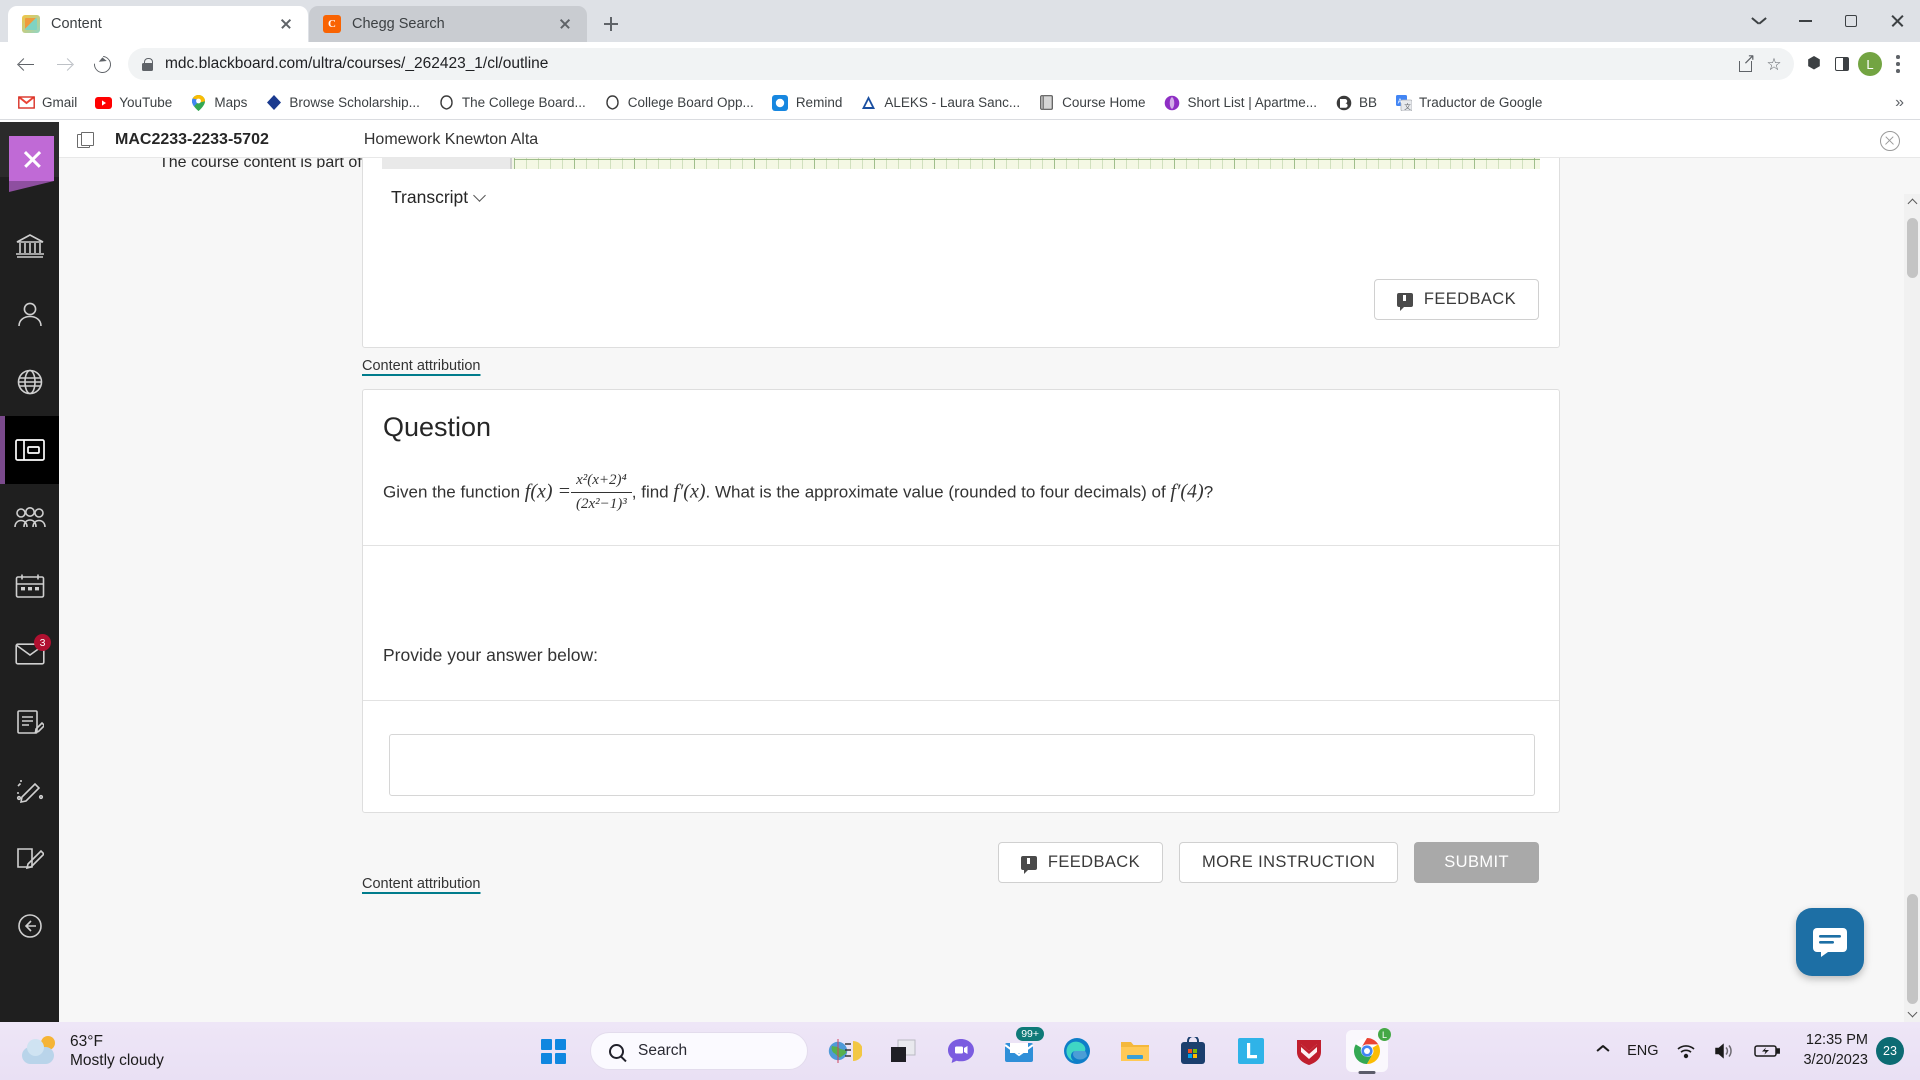 The image size is (1920, 1080). Describe the element at coordinates (1890, 1051) in the screenshot. I see `notification-badge: 23` at that location.